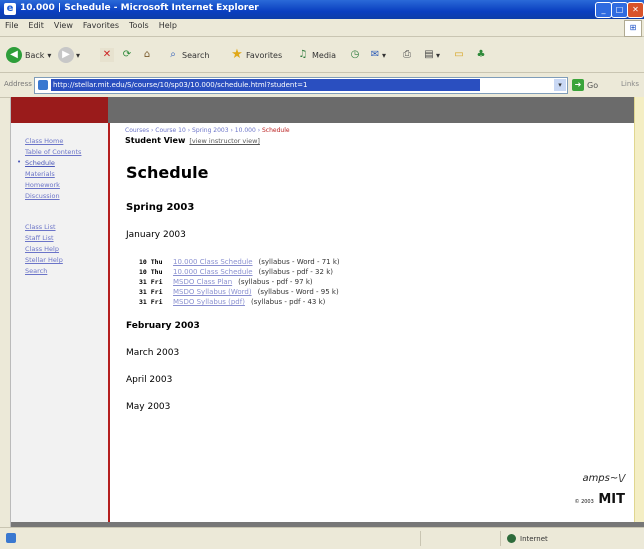  I want to click on home-icon: ⌂, so click(147, 54).